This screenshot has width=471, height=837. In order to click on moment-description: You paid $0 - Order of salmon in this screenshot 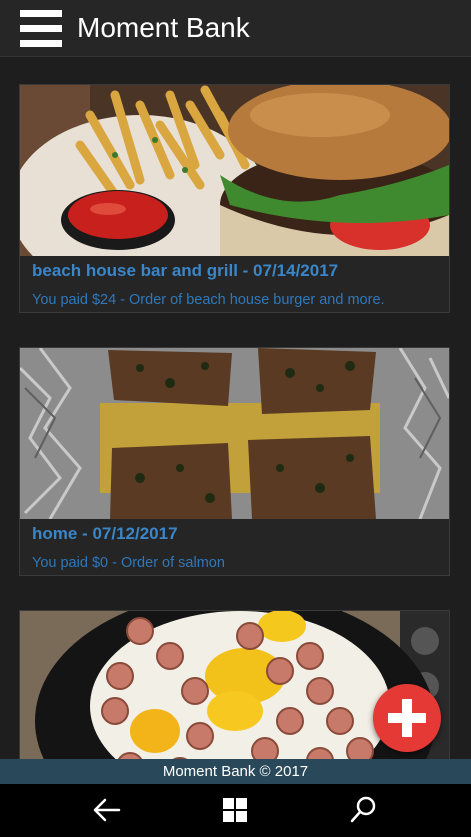, I will do `click(128, 563)`.